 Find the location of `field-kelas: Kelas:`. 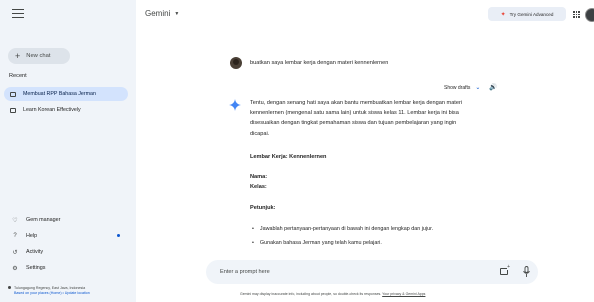

field-kelas: Kelas: is located at coordinates (258, 187).